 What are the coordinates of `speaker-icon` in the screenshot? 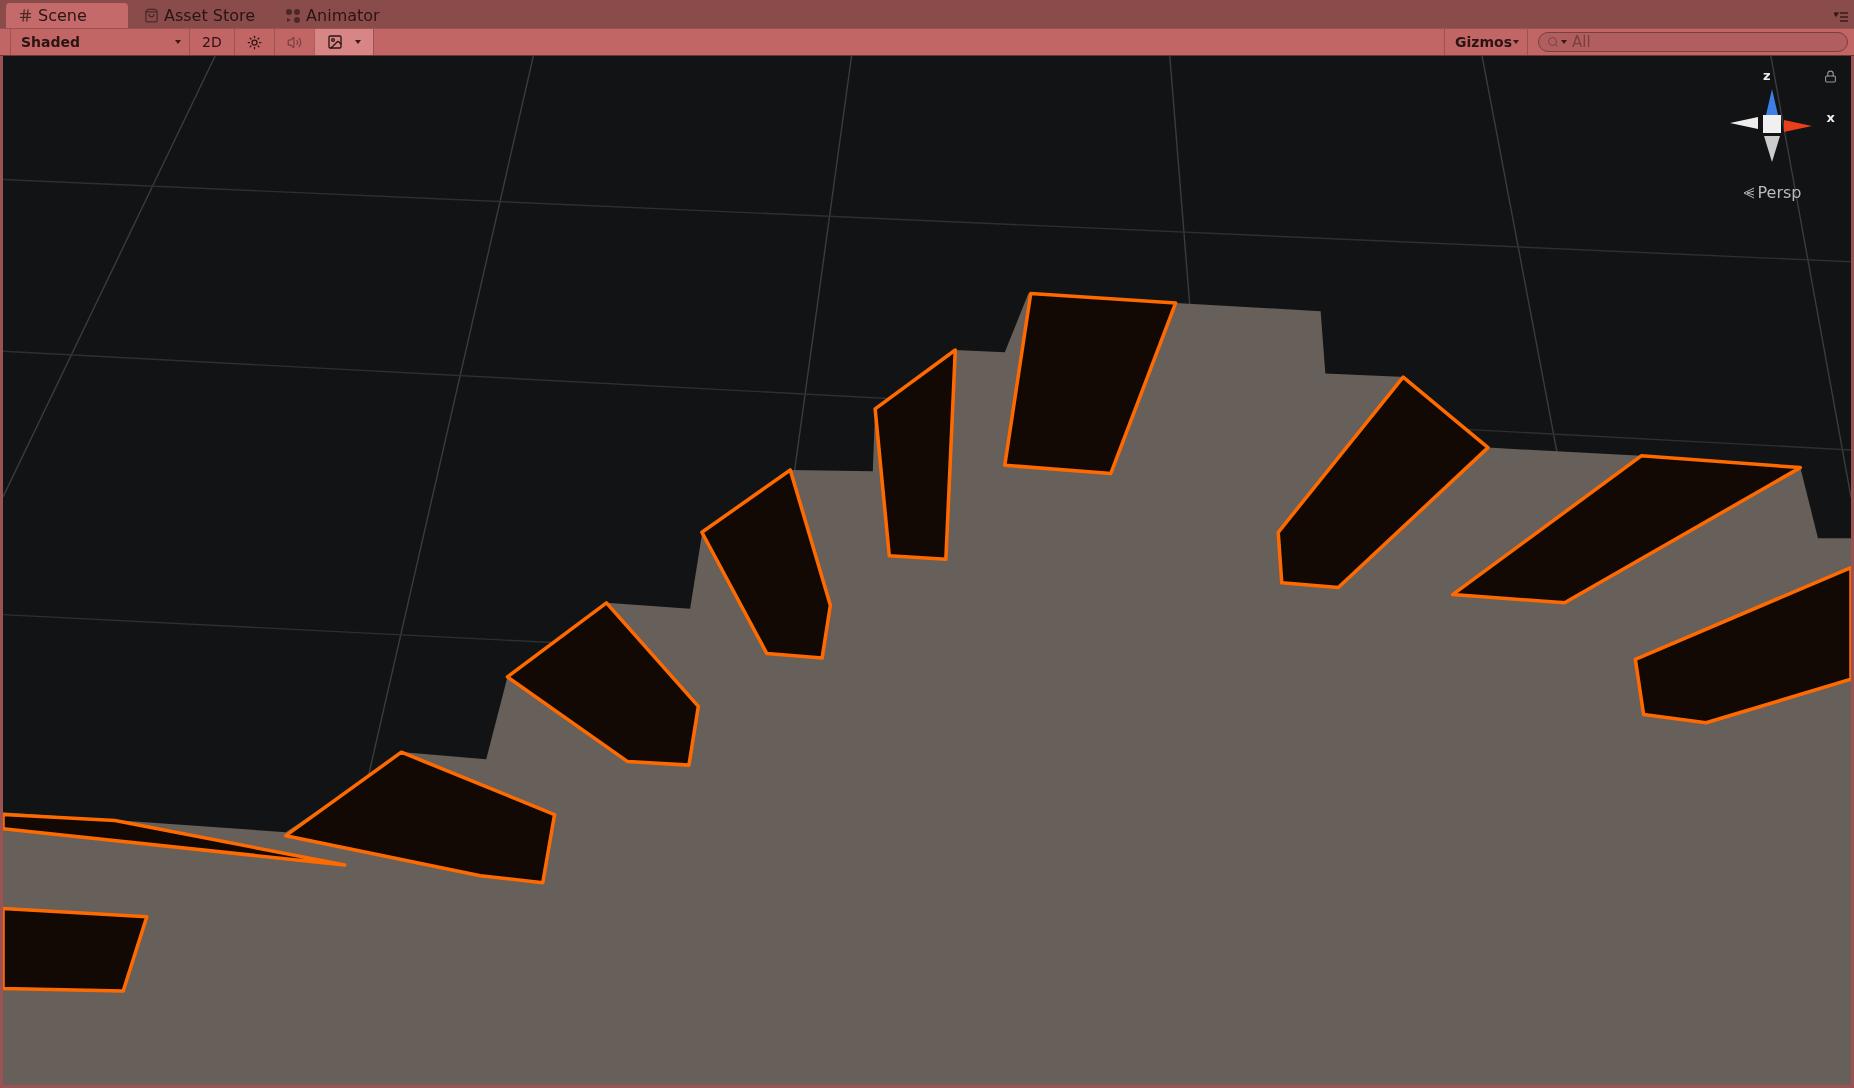 It's located at (294, 42).